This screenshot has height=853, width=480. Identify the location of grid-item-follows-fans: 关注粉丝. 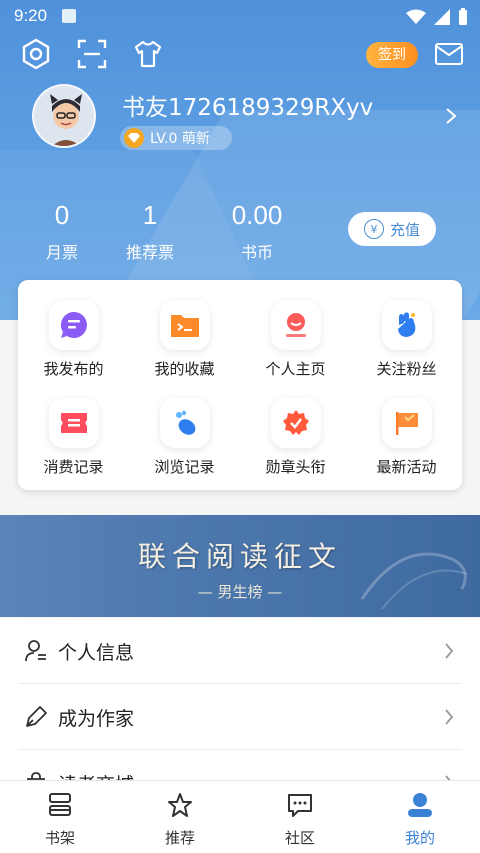
(406, 339).